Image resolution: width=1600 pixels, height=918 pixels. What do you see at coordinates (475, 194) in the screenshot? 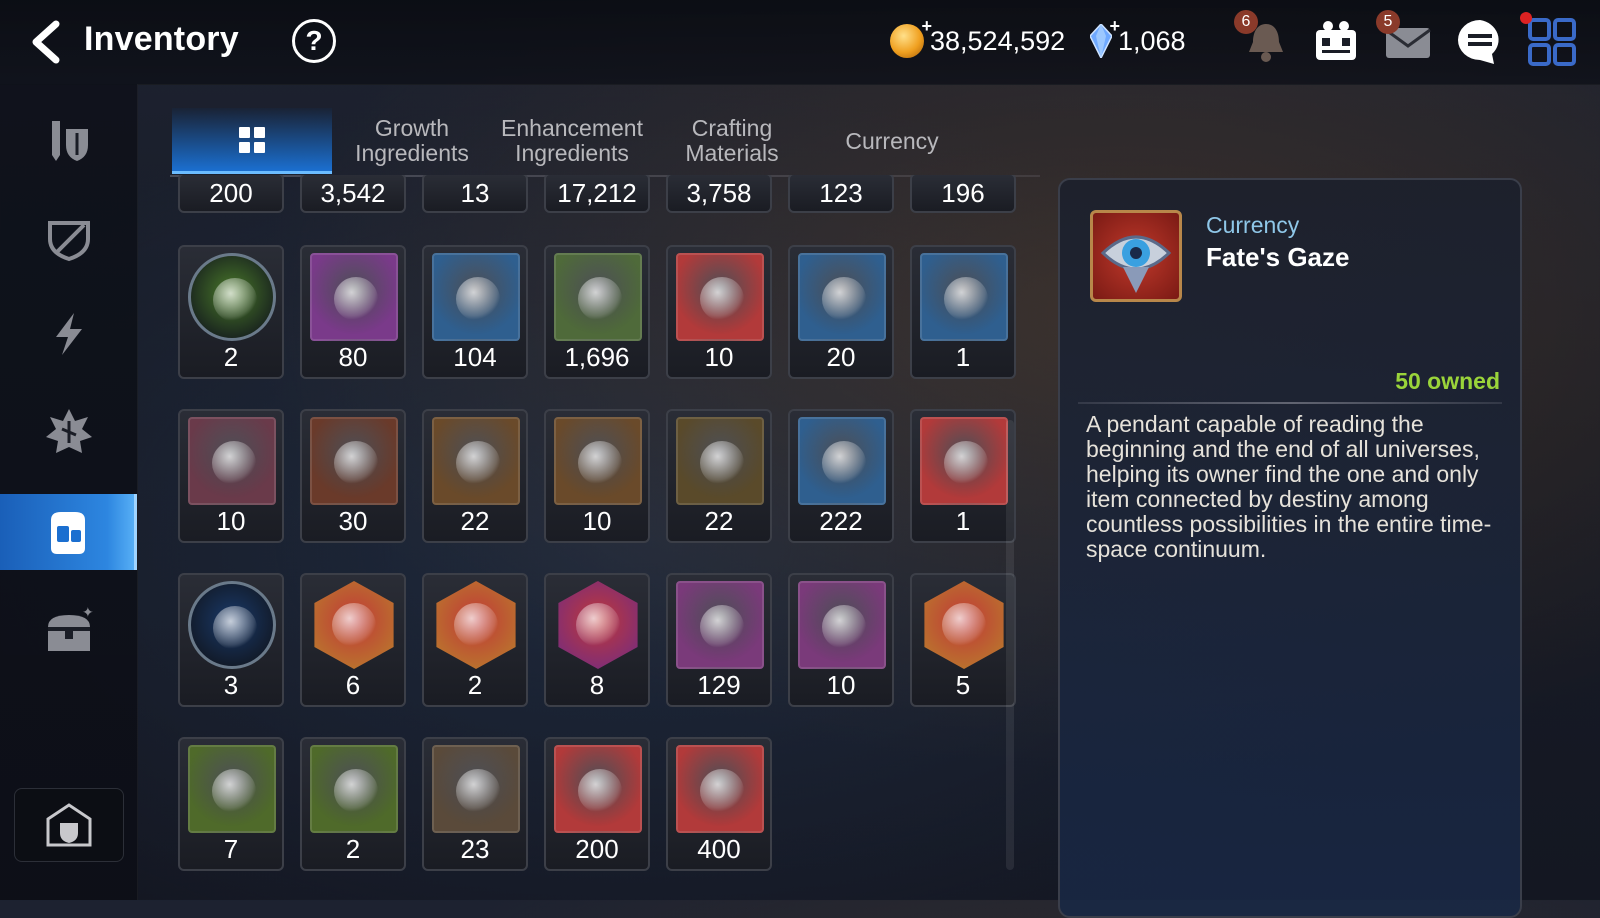
I see `item-slot: 13` at bounding box center [475, 194].